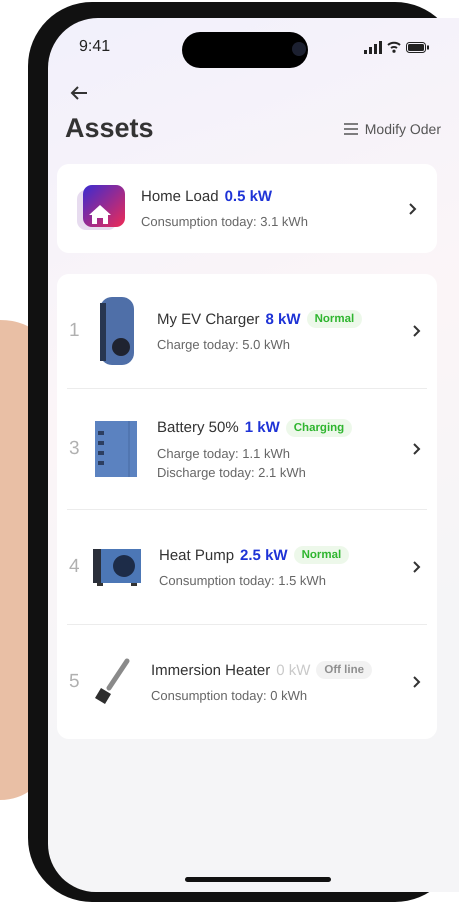  What do you see at coordinates (224, 344) in the screenshot?
I see `asset-detail: Charge today: 5.0 kWh` at bounding box center [224, 344].